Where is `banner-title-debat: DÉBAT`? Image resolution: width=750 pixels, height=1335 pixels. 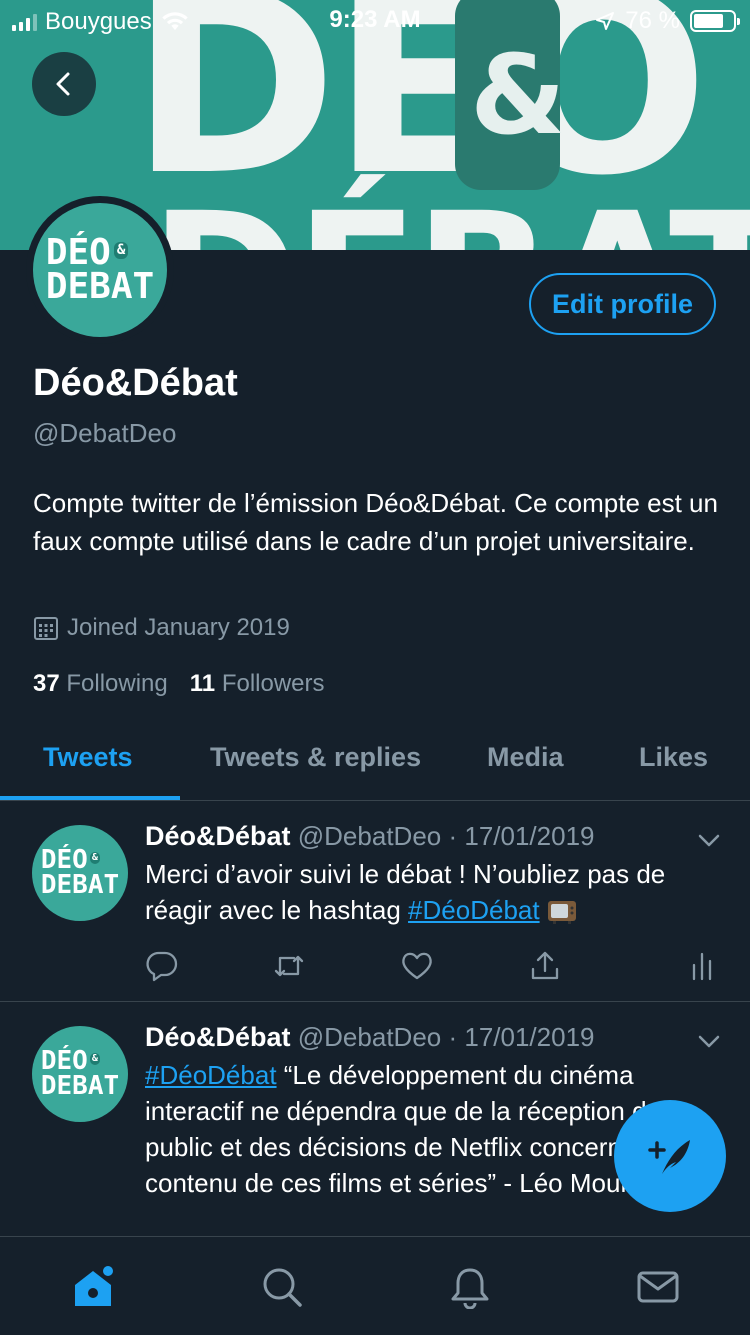 banner-title-debat: DÉBAT is located at coordinates (450, 220).